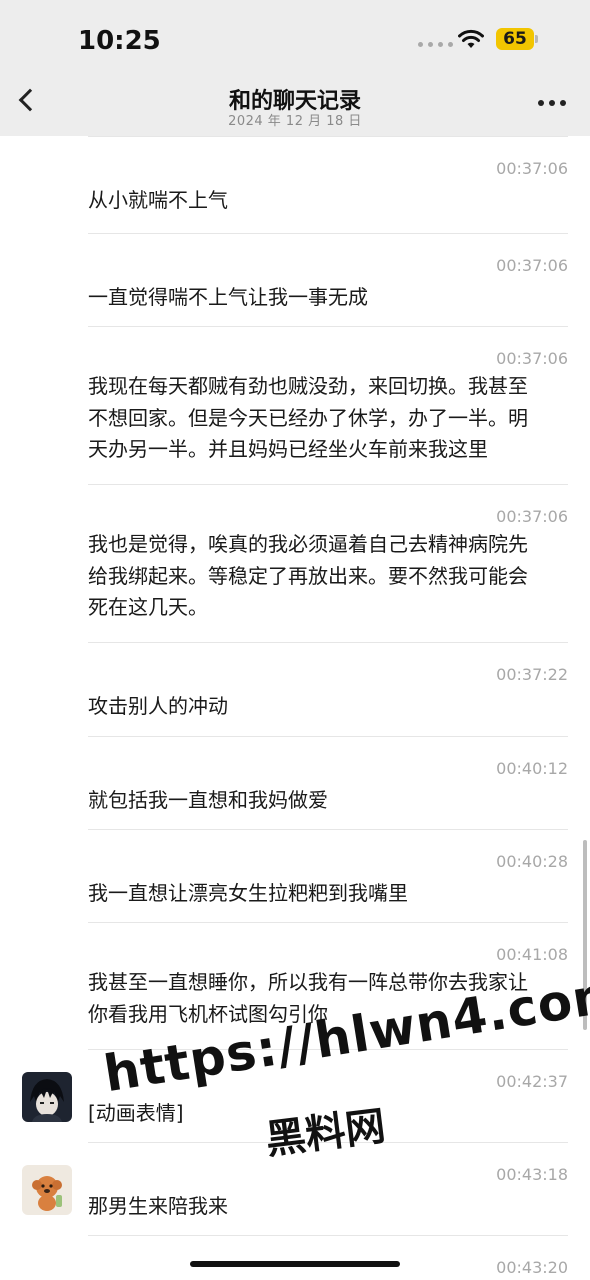  I want to click on header: 10:25 65 和的聊天记录 2024 年 12 月 18 日, so click(295, 68).